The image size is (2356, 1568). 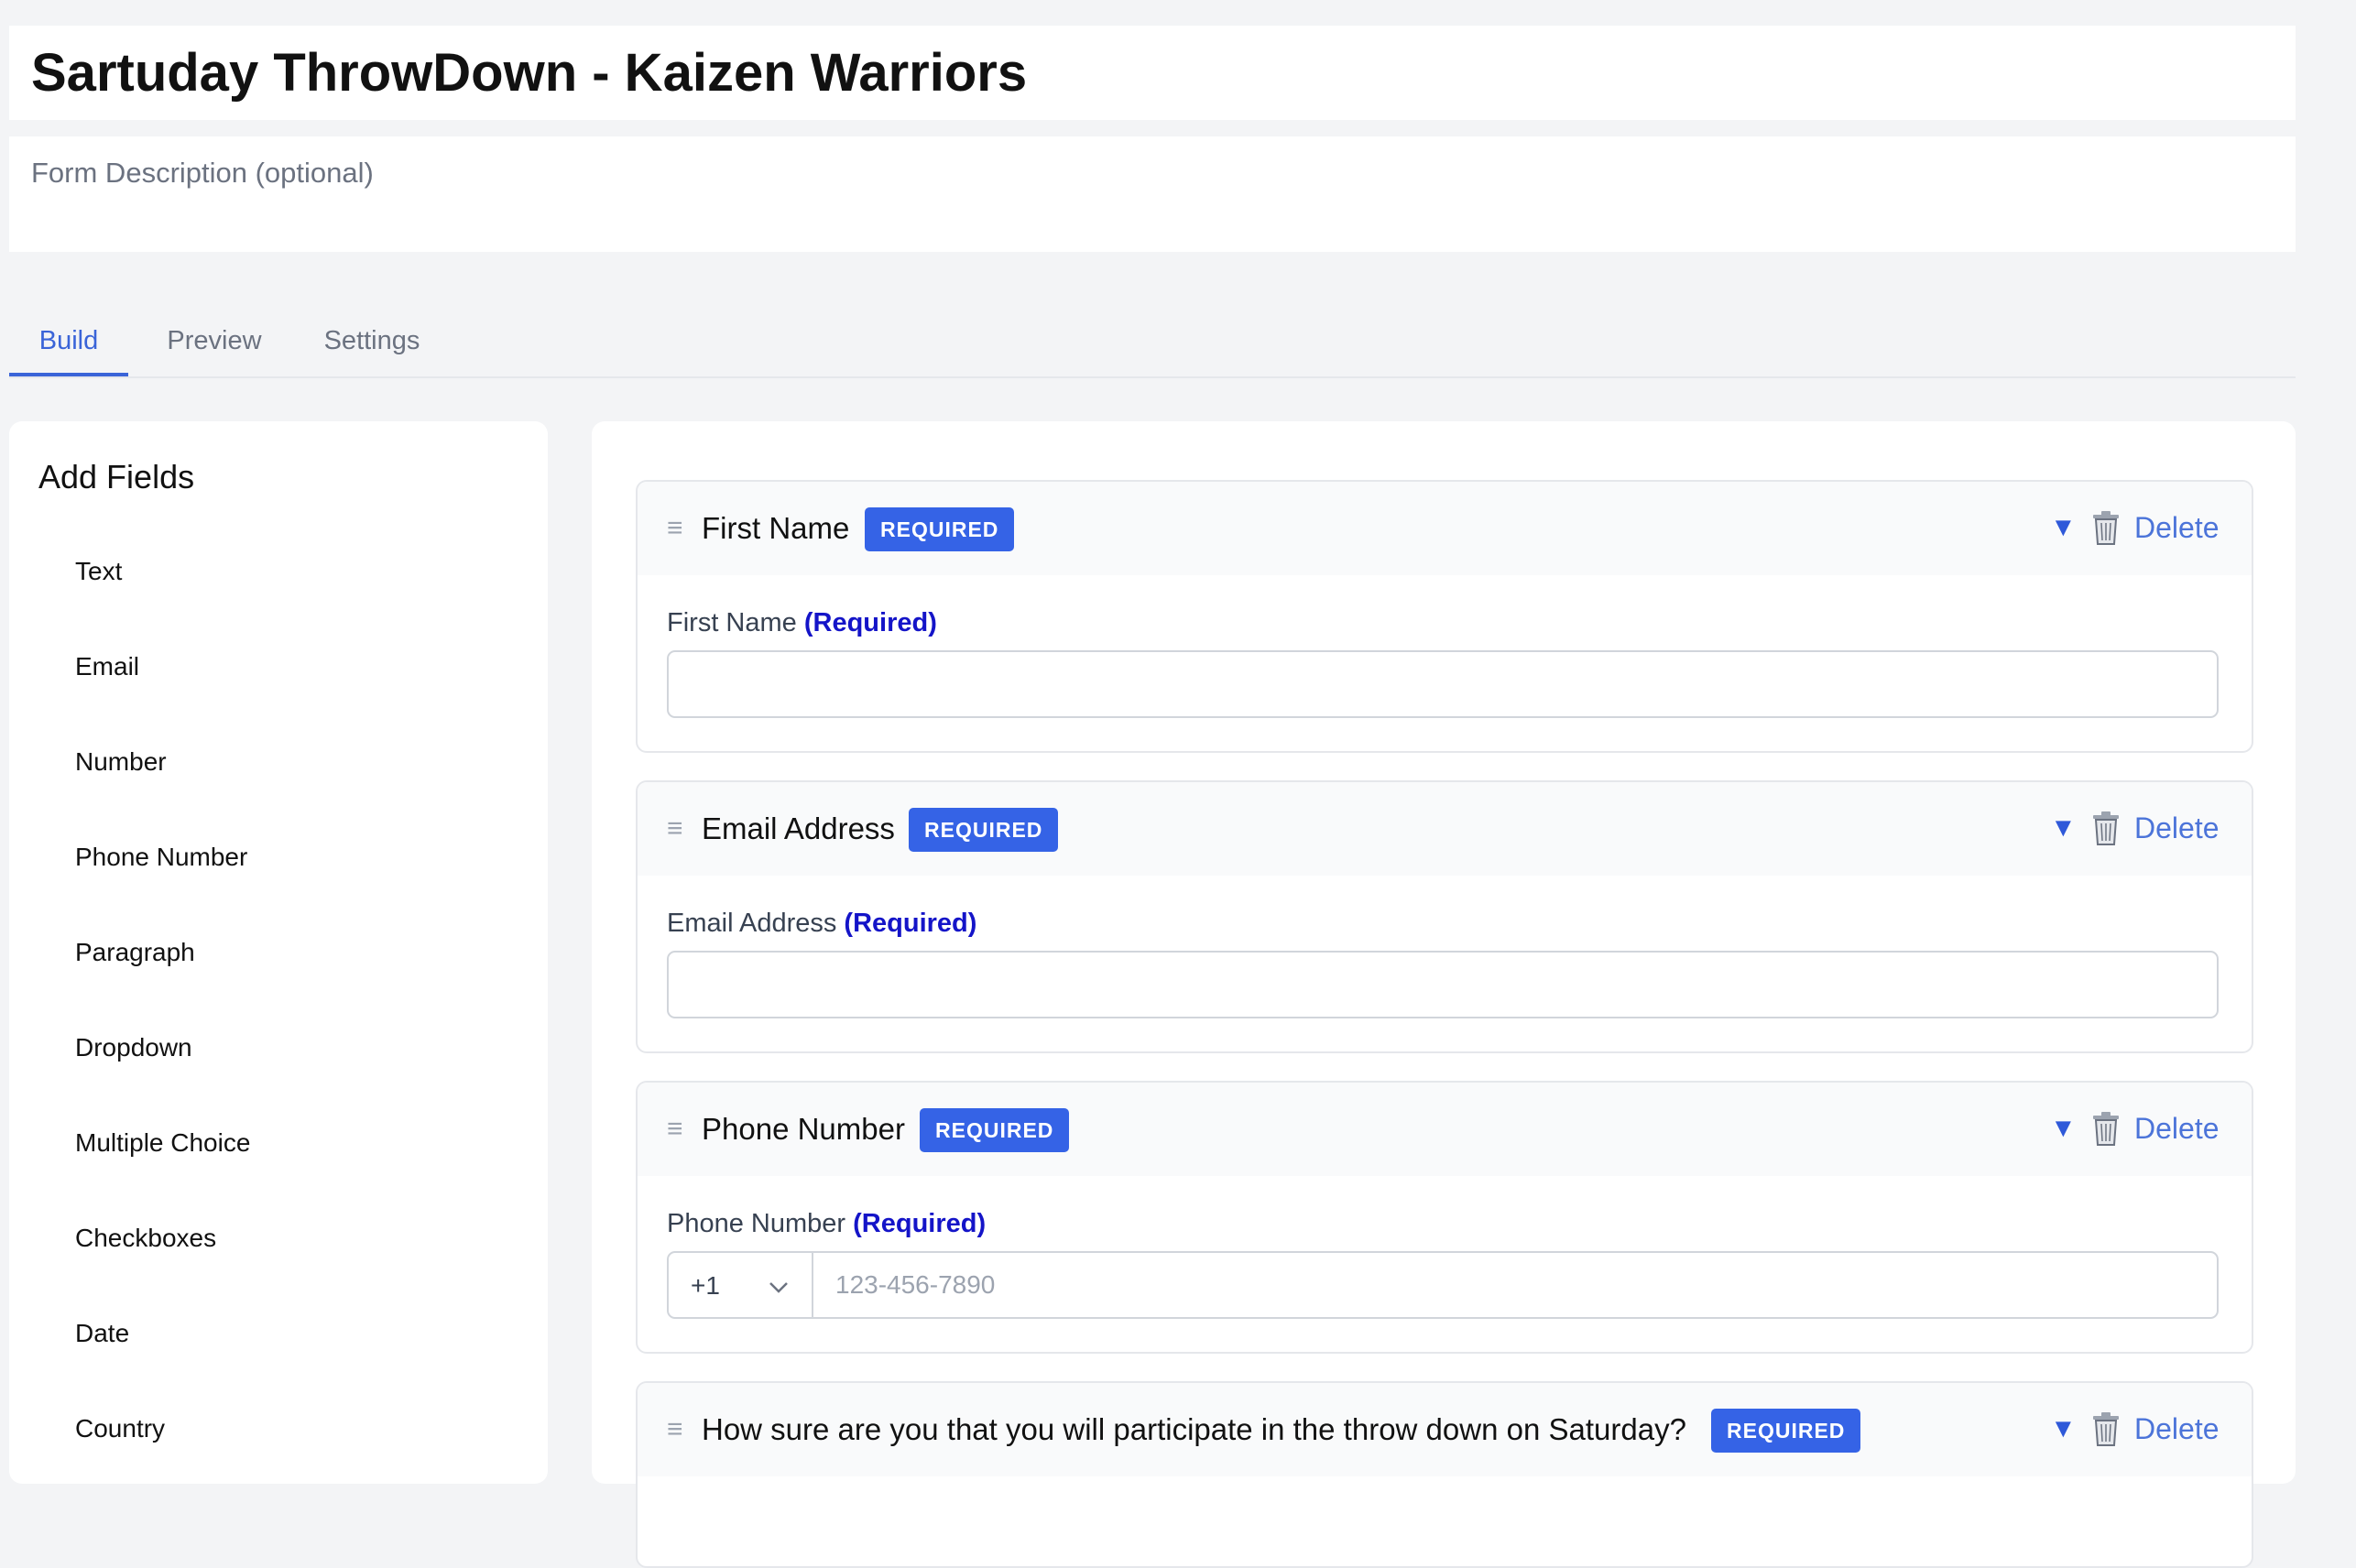 I want to click on field-type-phone-number: Phone Number, so click(x=161, y=857).